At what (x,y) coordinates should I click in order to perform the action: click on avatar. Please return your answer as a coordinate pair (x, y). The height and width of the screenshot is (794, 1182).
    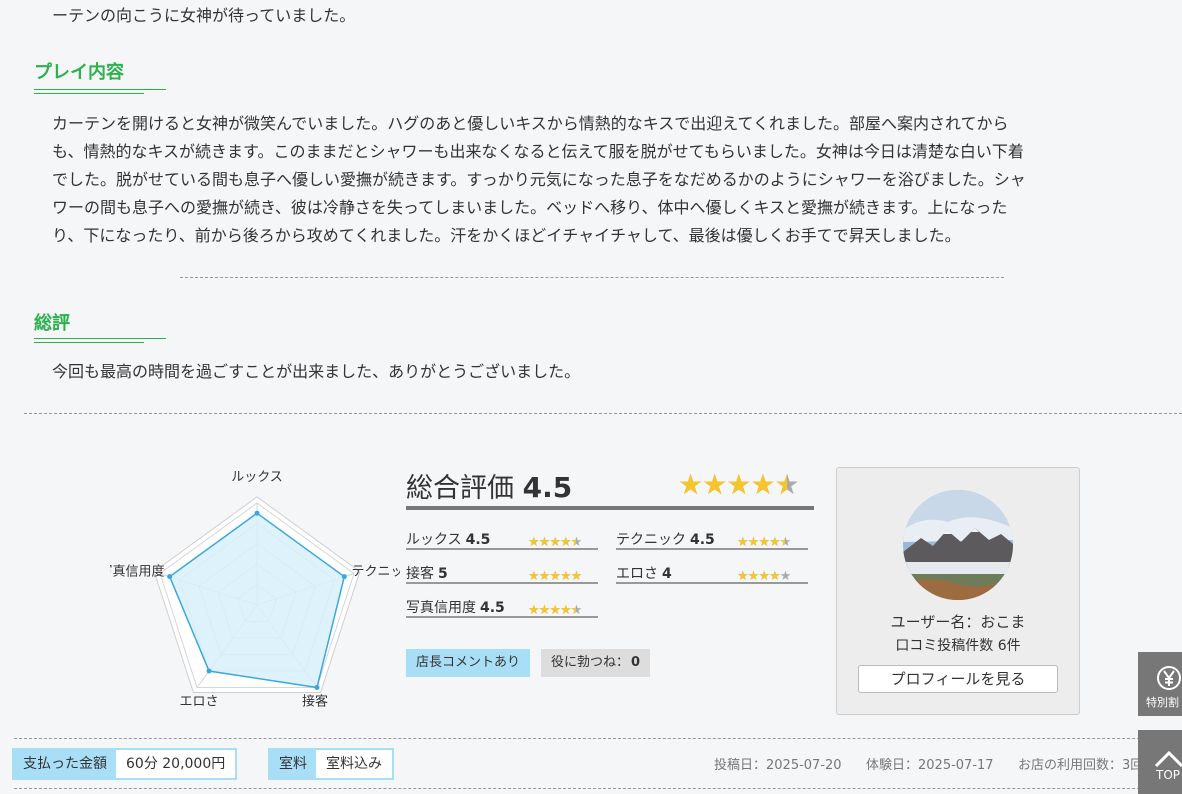
    Looking at the image, I should click on (958, 545).